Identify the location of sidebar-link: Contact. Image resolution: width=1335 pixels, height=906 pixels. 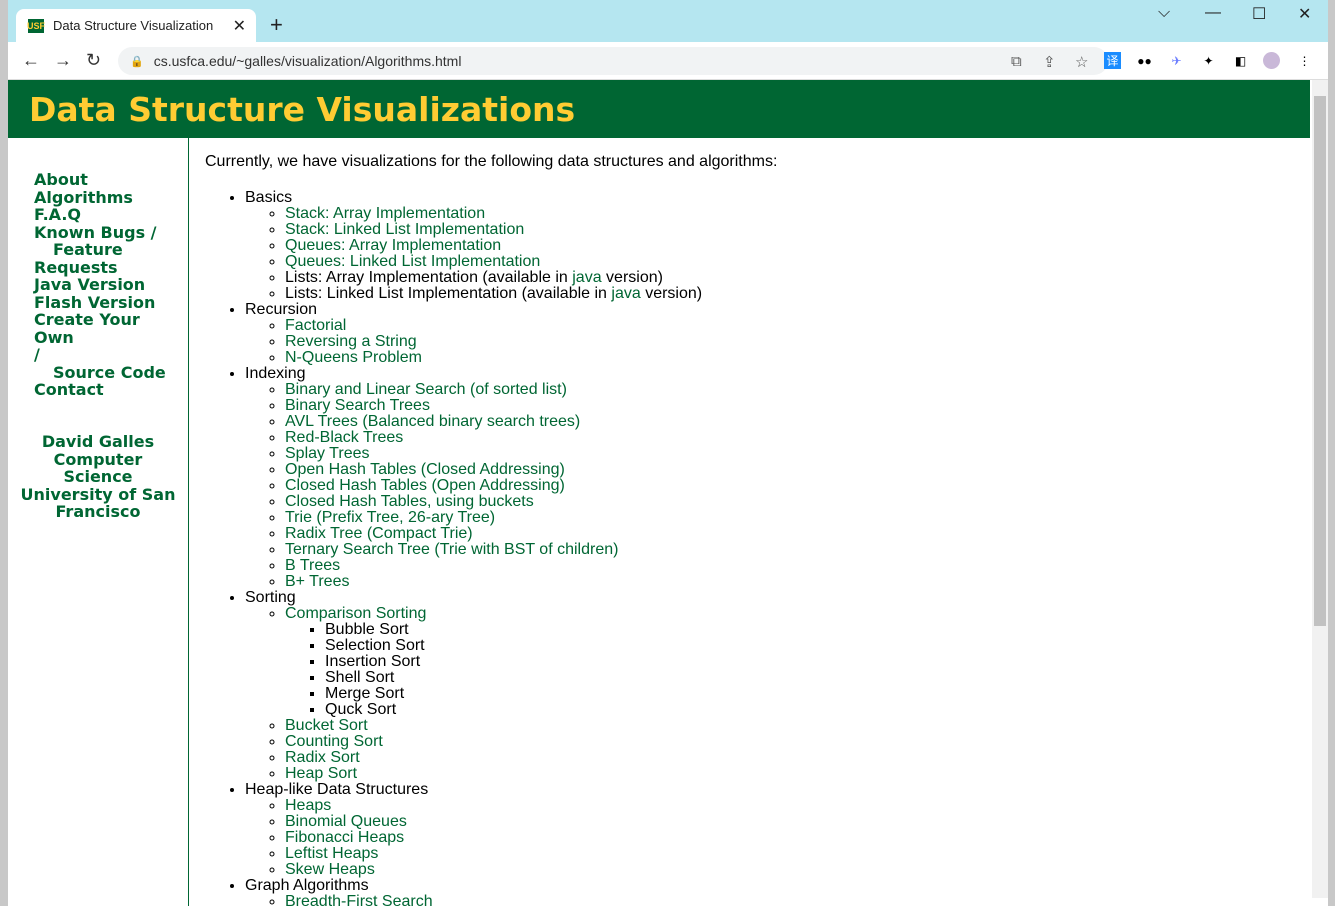
(109, 390).